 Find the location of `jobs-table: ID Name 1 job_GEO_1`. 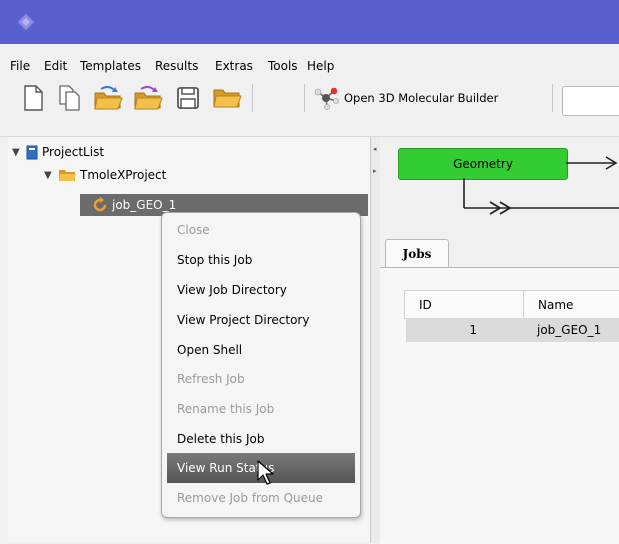

jobs-table: ID Name 1 job_GEO_1 is located at coordinates (511, 320).